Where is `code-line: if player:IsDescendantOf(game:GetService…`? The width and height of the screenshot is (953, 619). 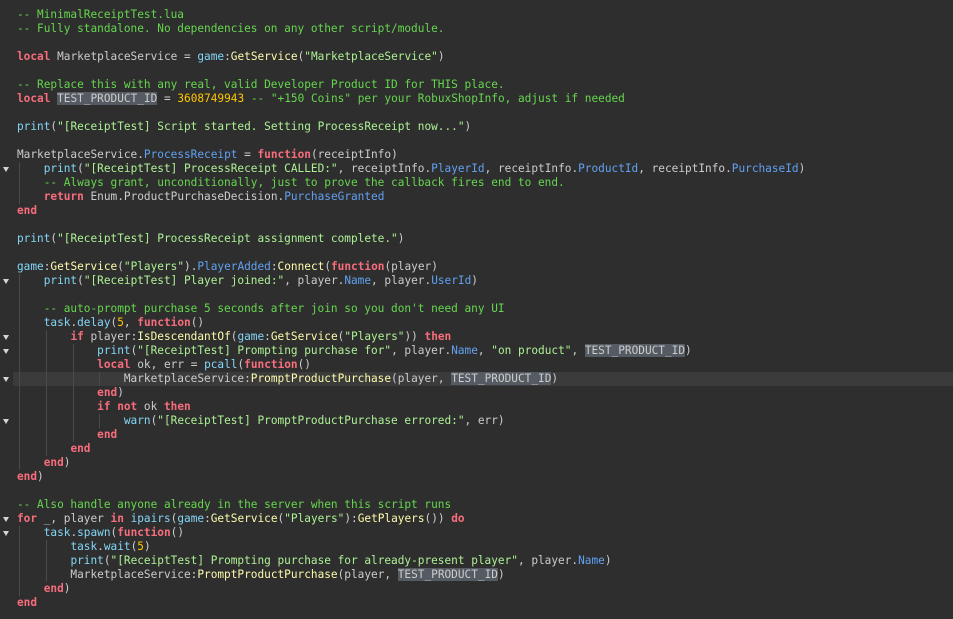 code-line: if player:IsDescendantOf(game:GetService… is located at coordinates (483, 337).